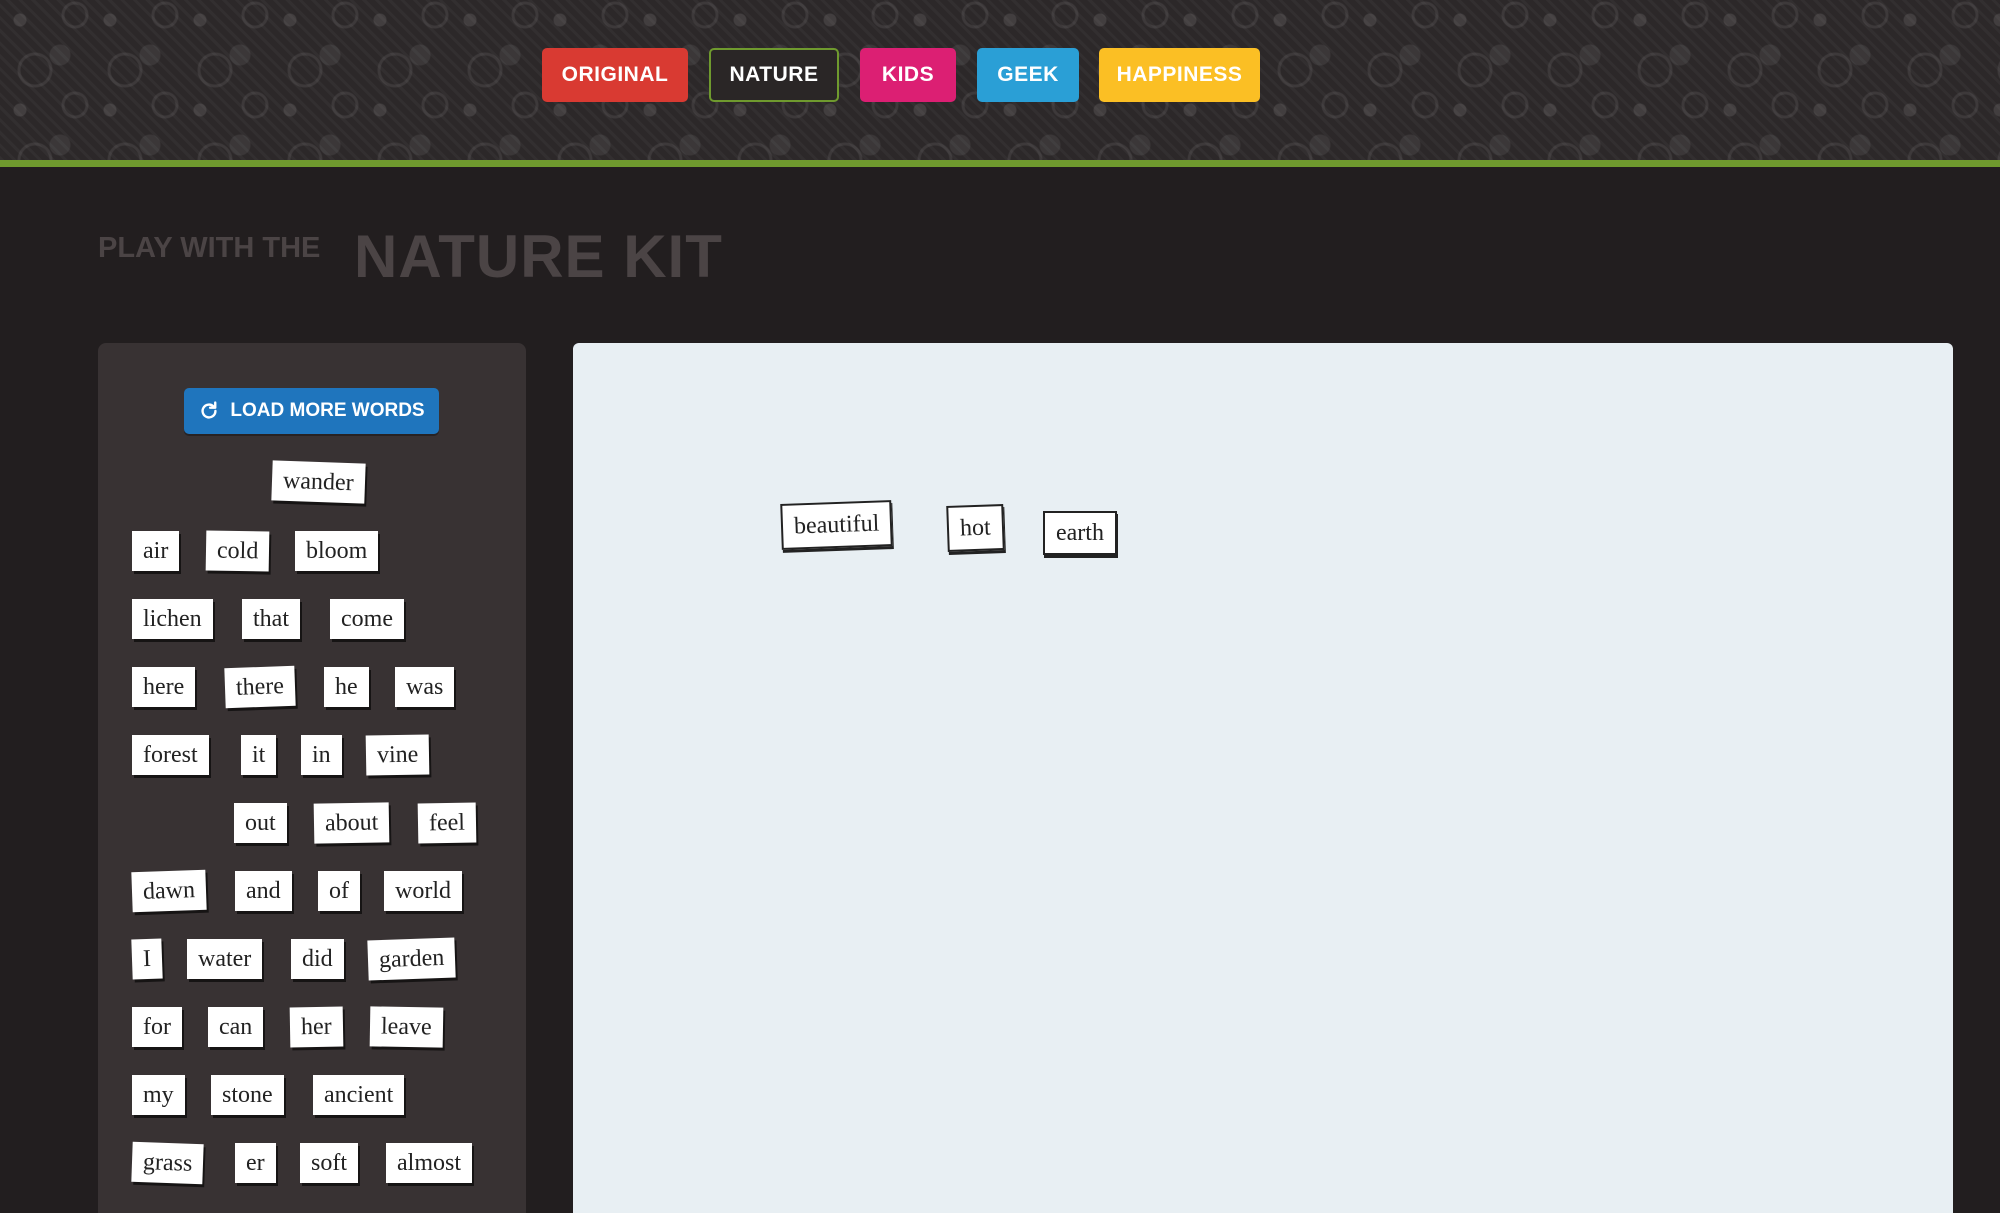 The height and width of the screenshot is (1213, 2000). Describe the element at coordinates (397, 755) in the screenshot. I see `word-tile: vine` at that location.